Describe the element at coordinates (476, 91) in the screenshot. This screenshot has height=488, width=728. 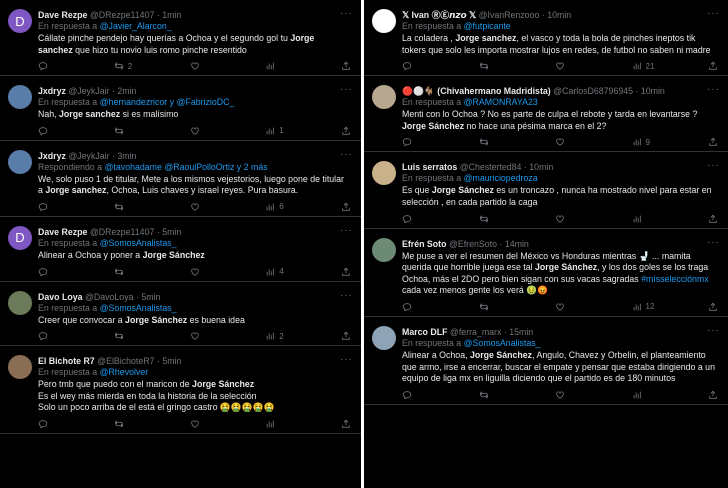
I see `author-name: 🔴⚪🐐 (Chivahermano Madridista)` at that location.